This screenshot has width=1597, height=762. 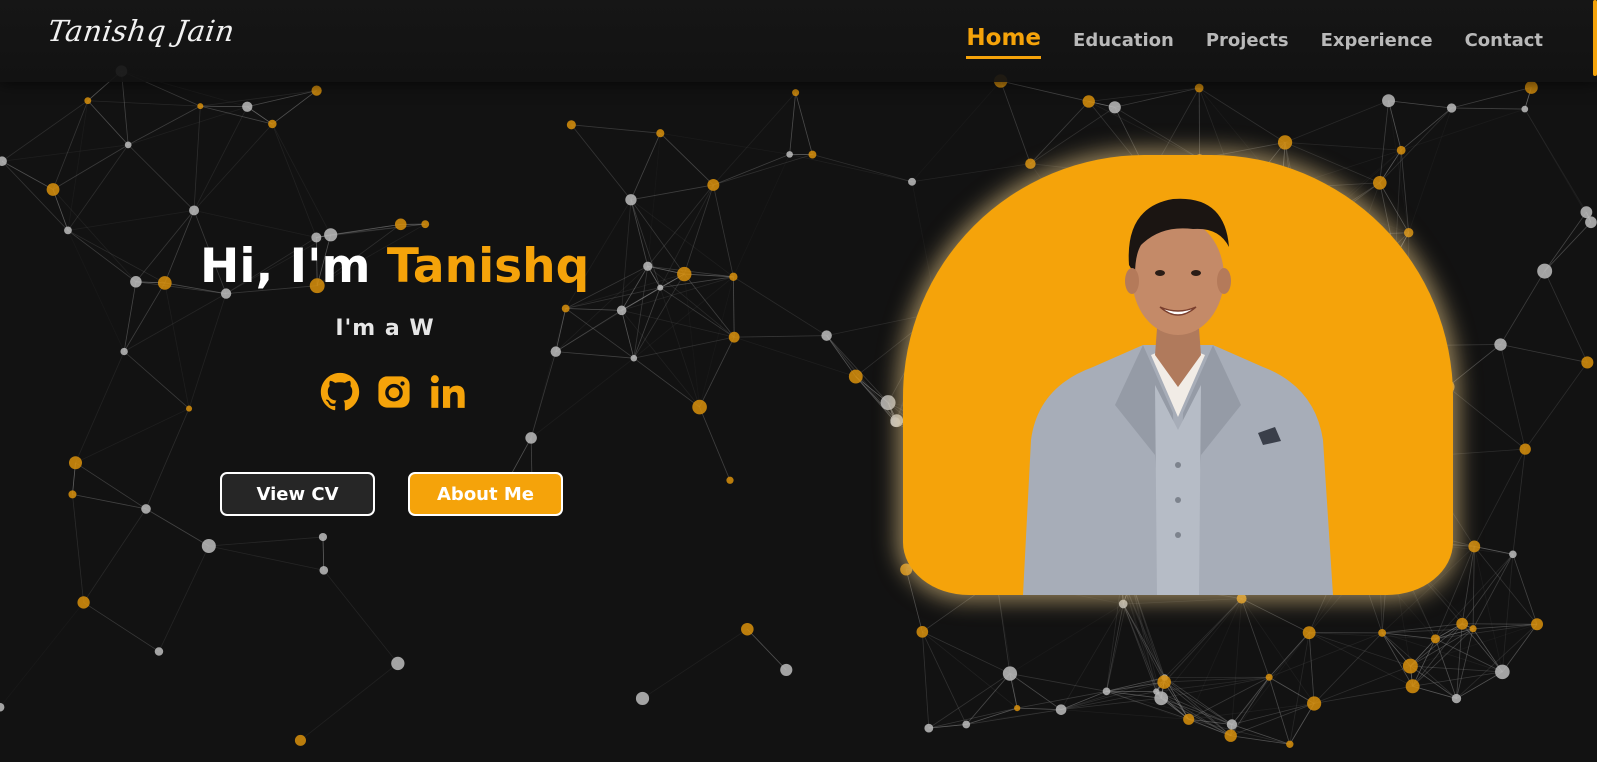 I want to click on nav-link-home: Home, so click(x=1004, y=41).